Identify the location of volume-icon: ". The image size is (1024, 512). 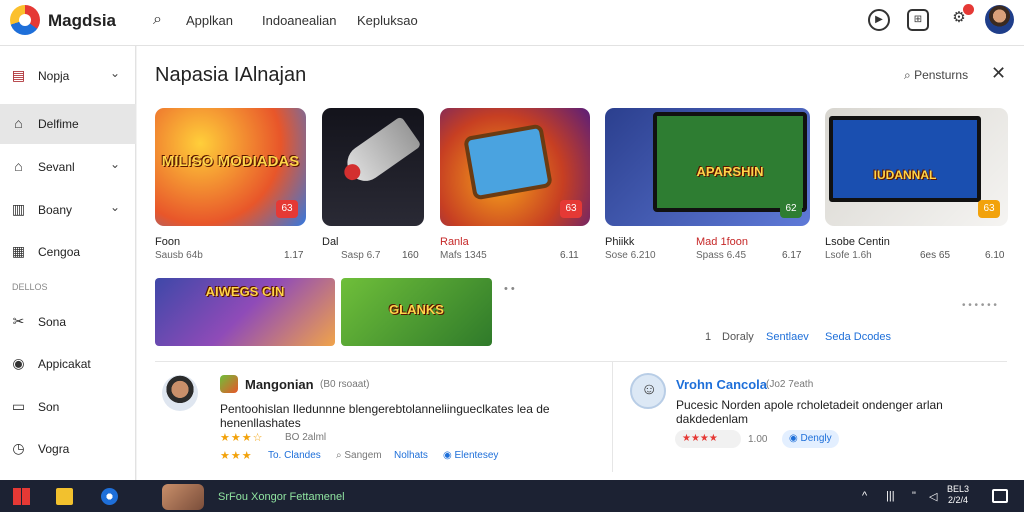
(914, 496).